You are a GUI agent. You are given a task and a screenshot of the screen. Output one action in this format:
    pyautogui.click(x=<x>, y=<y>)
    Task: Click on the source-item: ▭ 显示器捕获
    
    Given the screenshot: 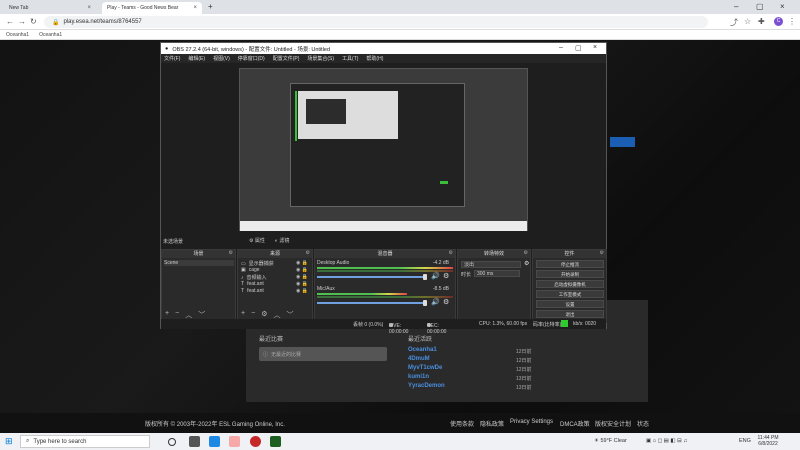 What is the action you would take?
    pyautogui.click(x=257, y=264)
    